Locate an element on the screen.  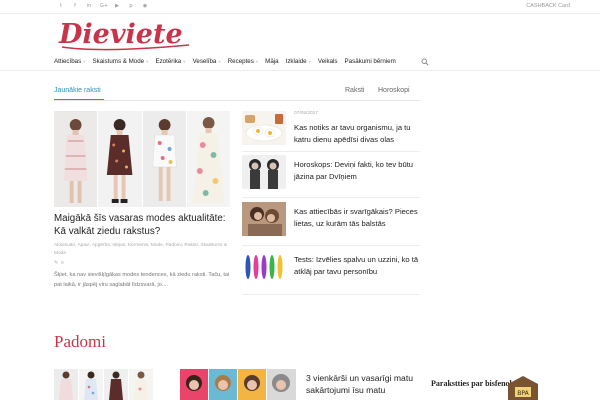
feathers-image is located at coordinates (264, 267).